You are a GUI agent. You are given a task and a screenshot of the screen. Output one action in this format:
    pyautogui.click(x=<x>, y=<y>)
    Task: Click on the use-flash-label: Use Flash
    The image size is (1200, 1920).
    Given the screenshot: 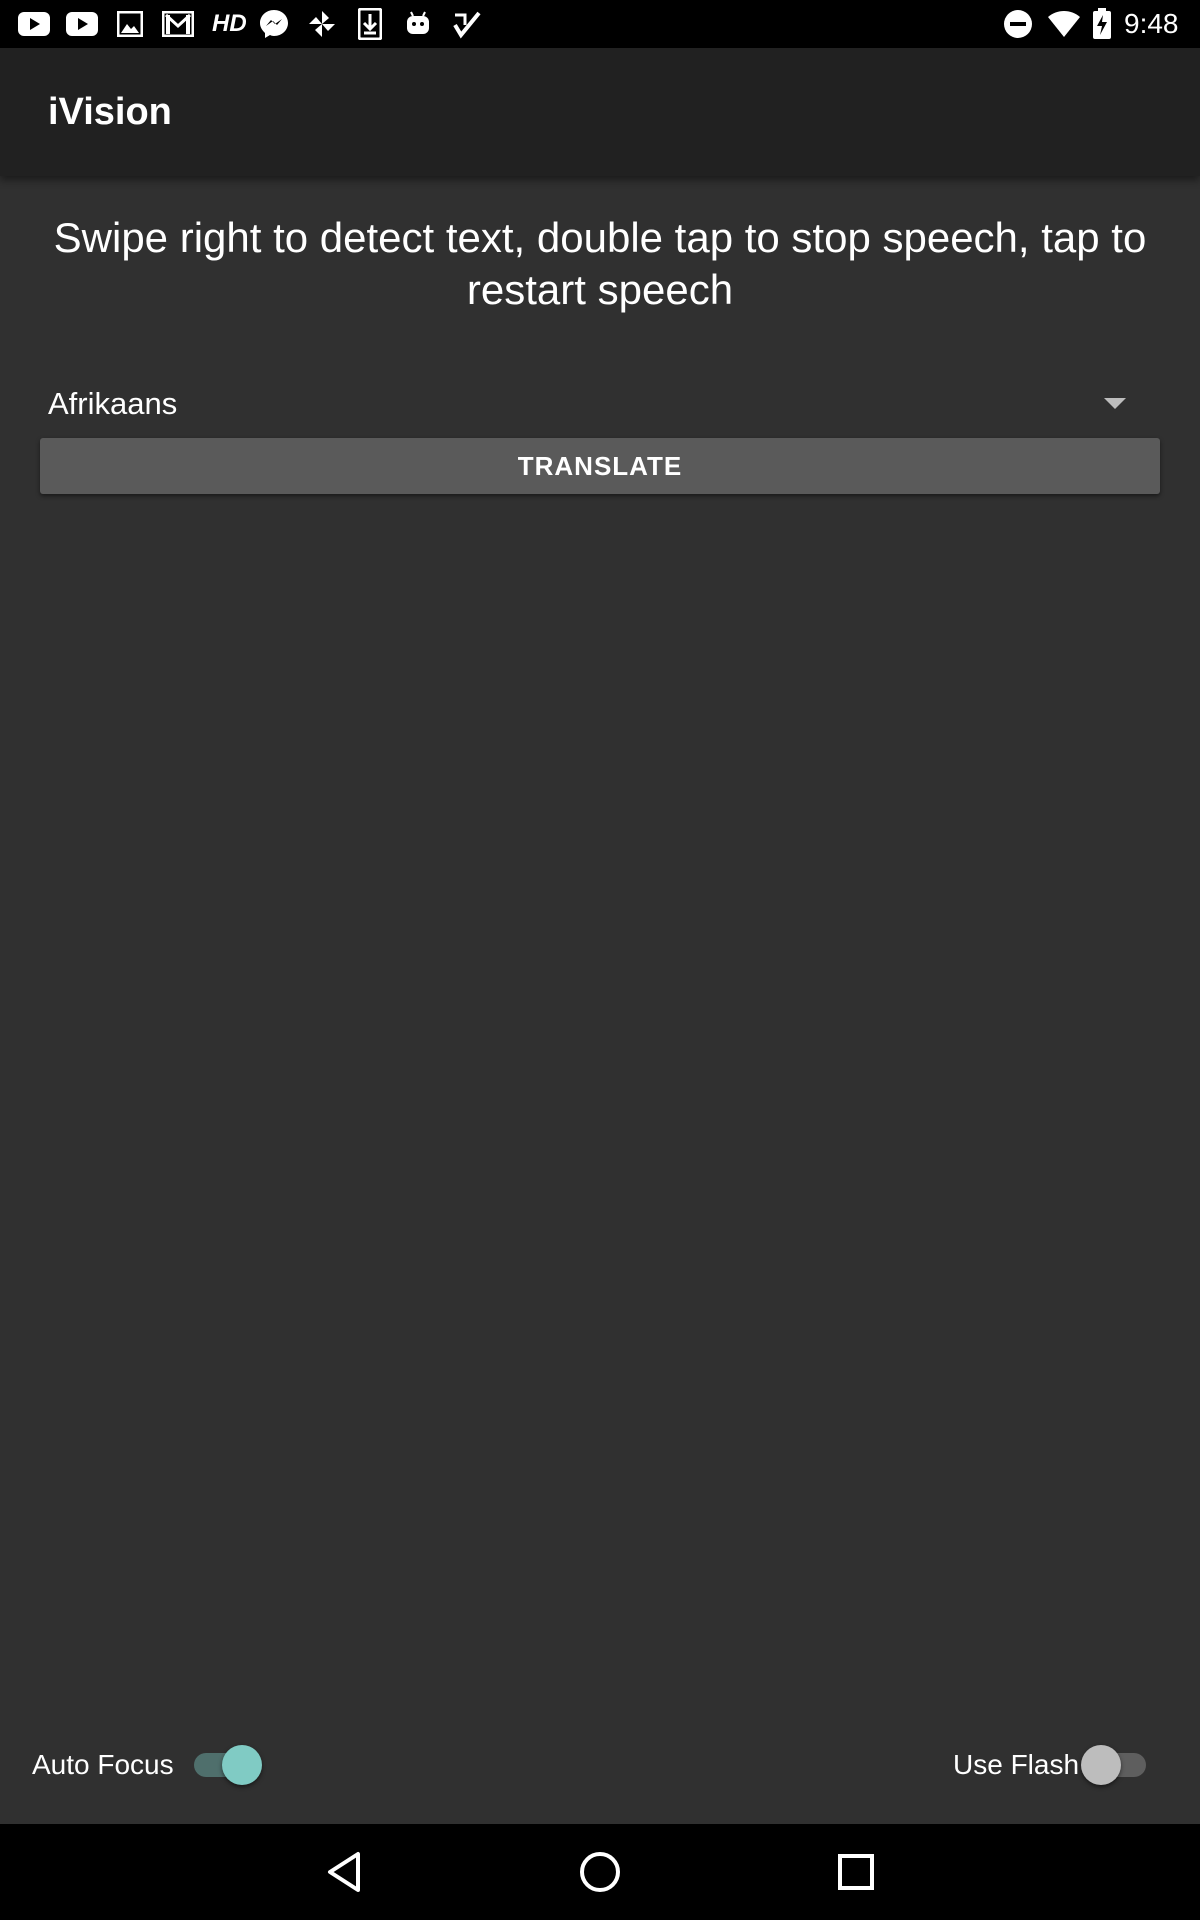 What is the action you would take?
    pyautogui.click(x=1016, y=1764)
    